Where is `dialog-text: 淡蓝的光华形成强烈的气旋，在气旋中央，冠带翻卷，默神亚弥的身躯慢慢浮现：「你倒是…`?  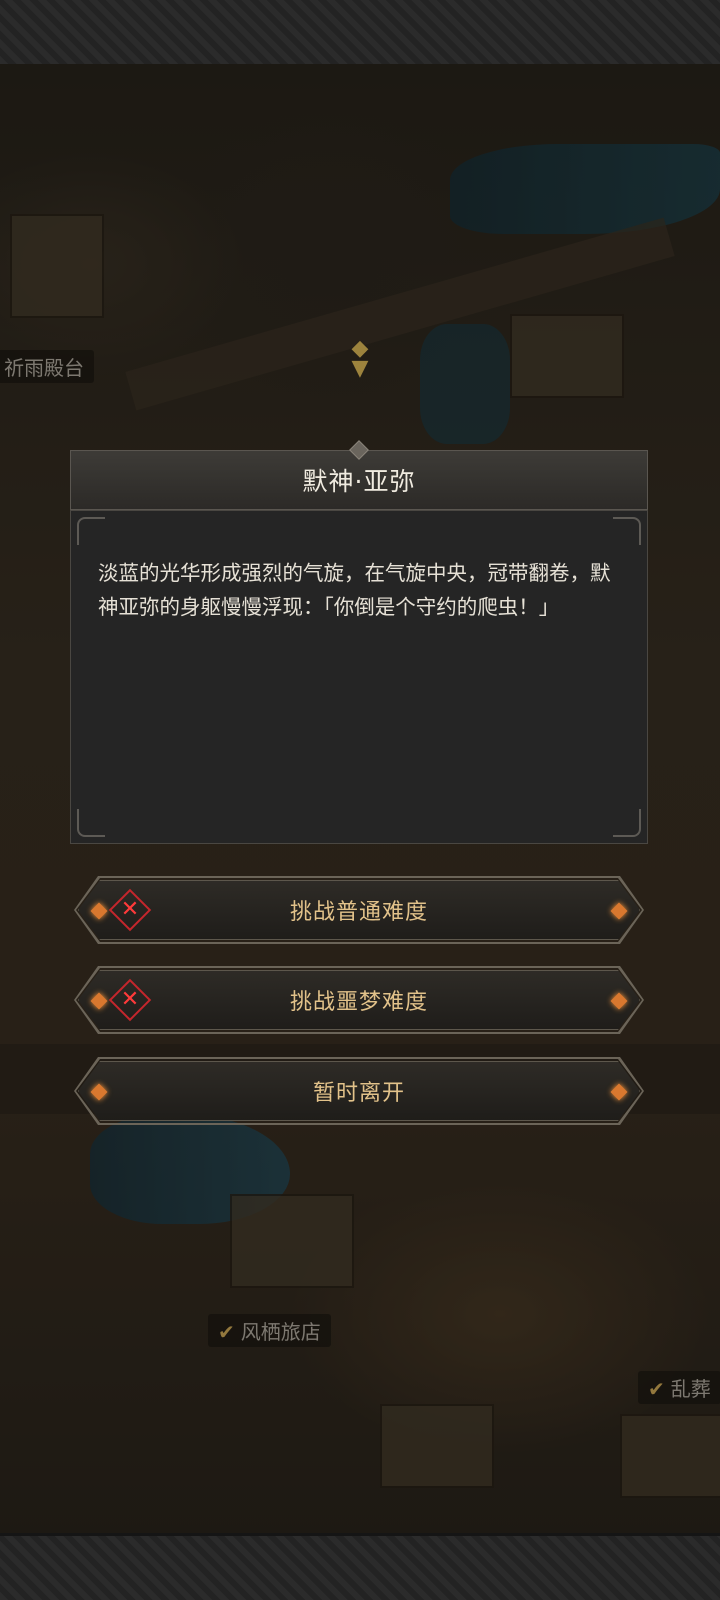
dialog-text: 淡蓝的光华形成强烈的气旋，在气旋中央，冠带翻卷，默神亚弥的身躯慢慢浮现：「你倒是… is located at coordinates (354, 590).